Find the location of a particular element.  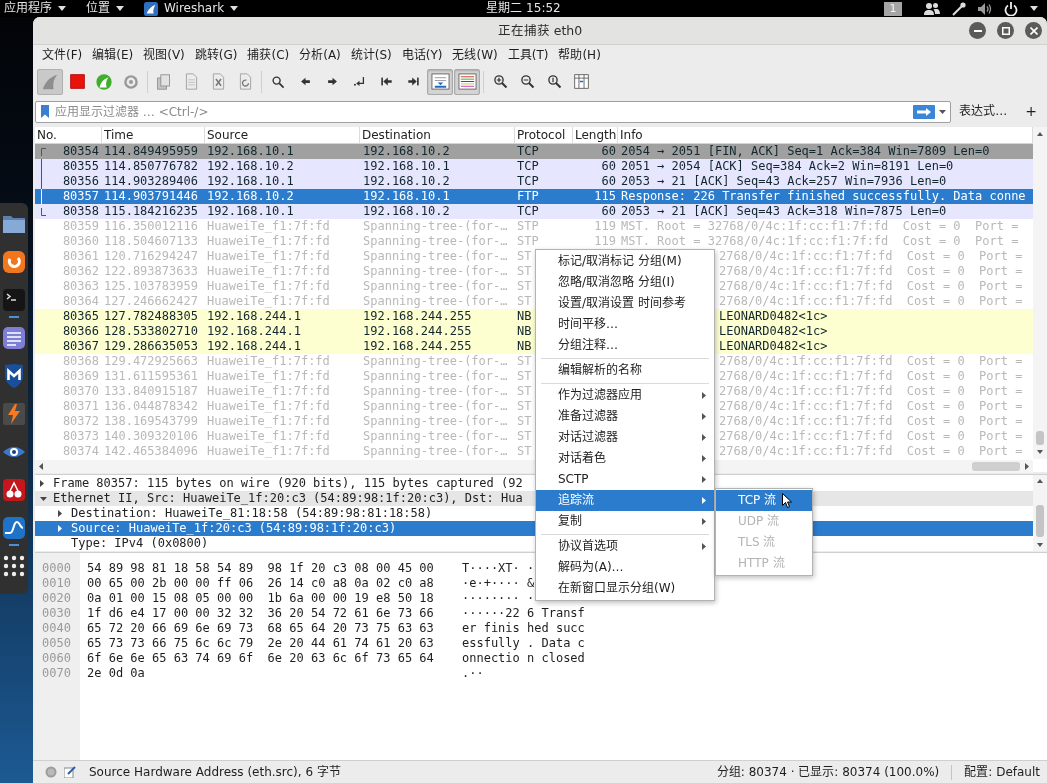

filter-input: 应用显示过滤器 … <Ctrl-/> is located at coordinates (481, 111).